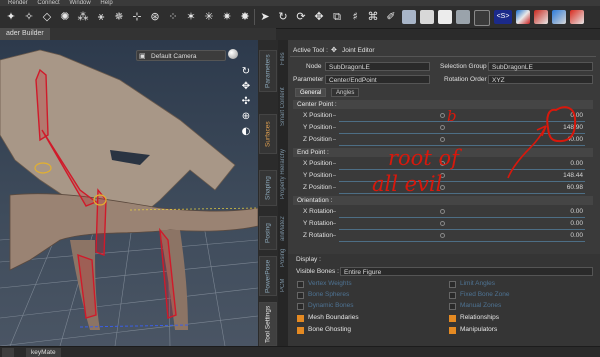  Describe the element at coordinates (137, 17) in the screenshot. I see `pin-icon: ⊹` at that location.